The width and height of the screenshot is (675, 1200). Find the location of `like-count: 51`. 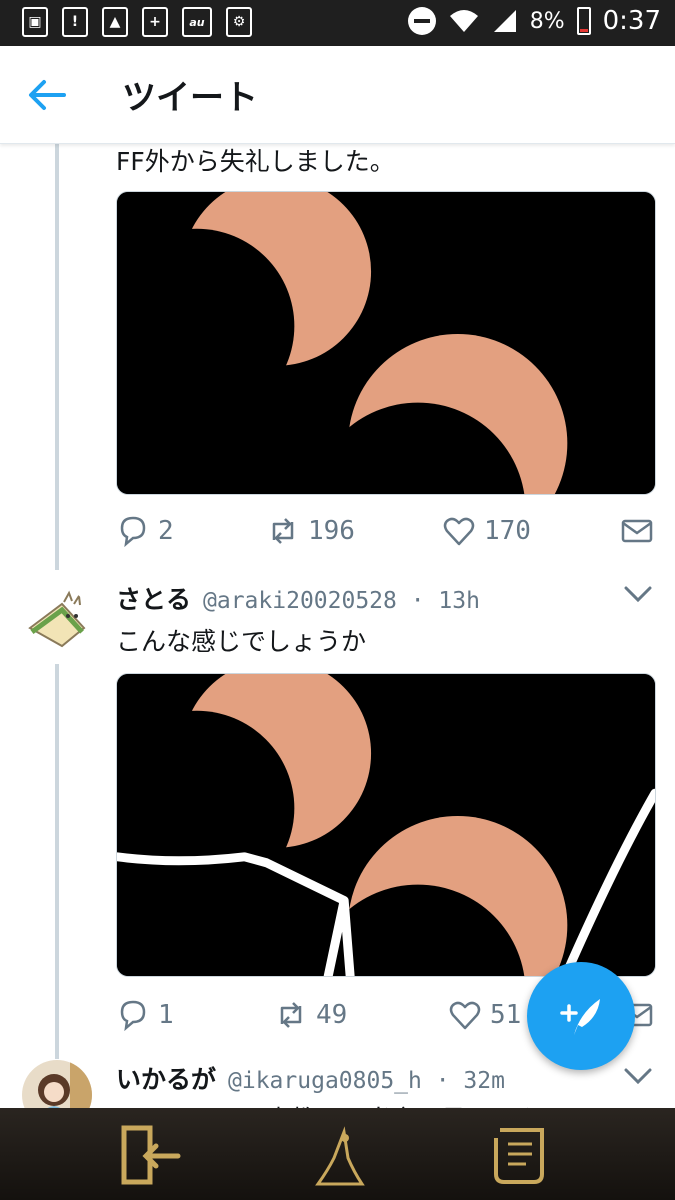

like-count: 51 is located at coordinates (506, 1015).